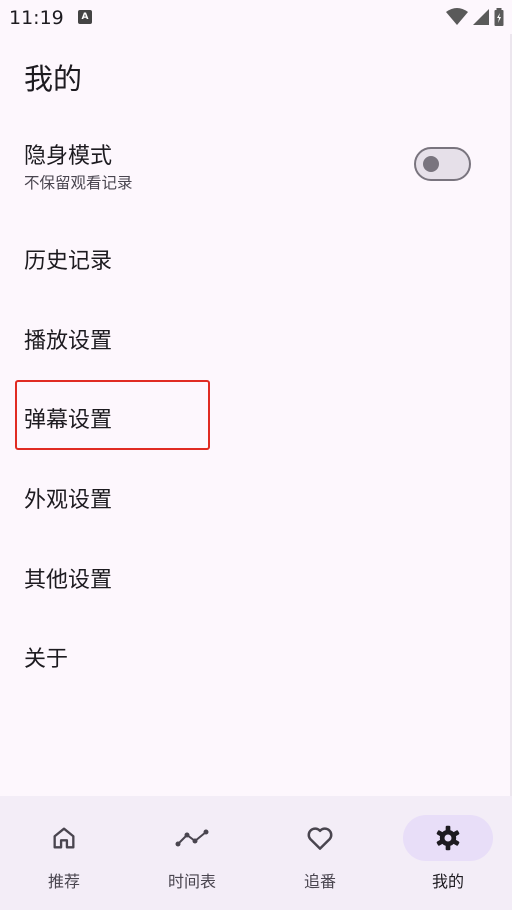 This screenshot has width=512, height=910. Describe the element at coordinates (68, 261) in the screenshot. I see `history-label: 历史记录` at that location.